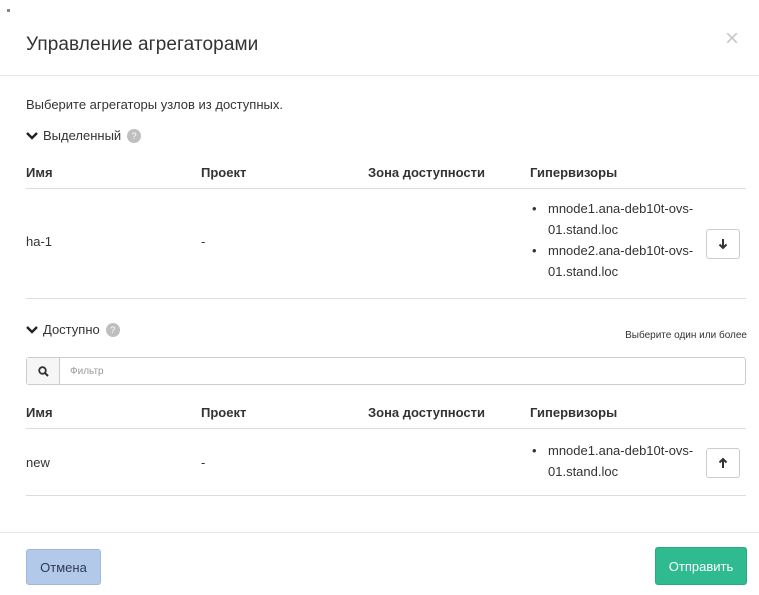 This screenshot has width=759, height=595. I want to click on dialog-header: Управление агрегаторами ×, so click(379, 38).